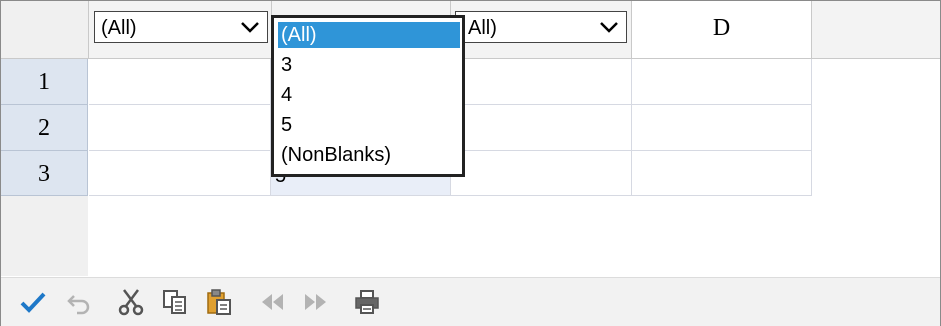 This screenshot has height=326, width=941. Describe the element at coordinates (722, 82) in the screenshot. I see `cell-d1` at that location.